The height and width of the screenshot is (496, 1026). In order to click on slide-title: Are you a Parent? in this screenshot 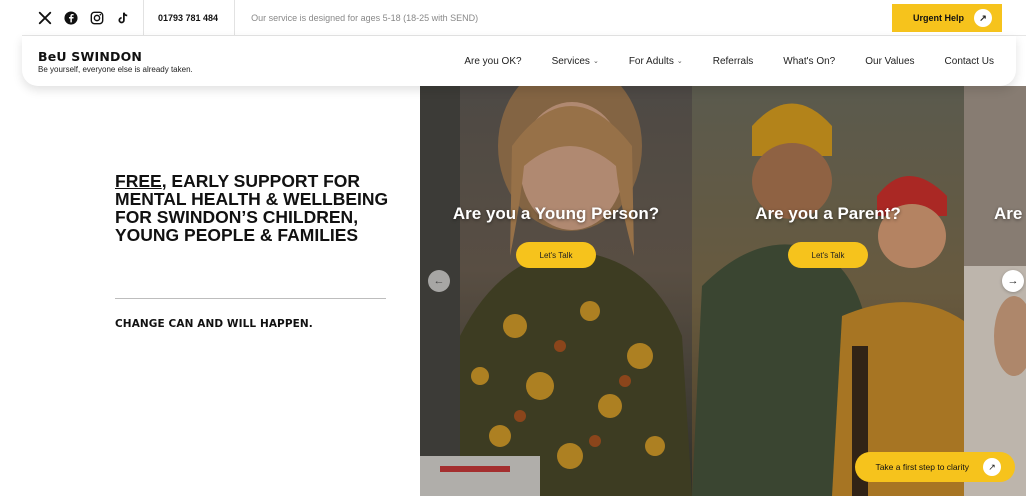, I will do `click(828, 213)`.